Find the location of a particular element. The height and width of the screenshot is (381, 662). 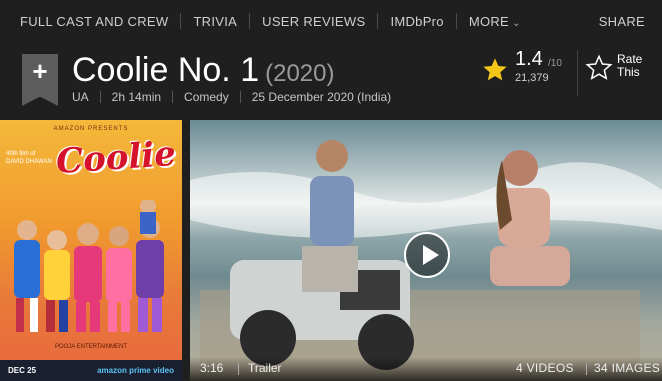

nav-imdbpro: IMDbPro is located at coordinates (416, 21).